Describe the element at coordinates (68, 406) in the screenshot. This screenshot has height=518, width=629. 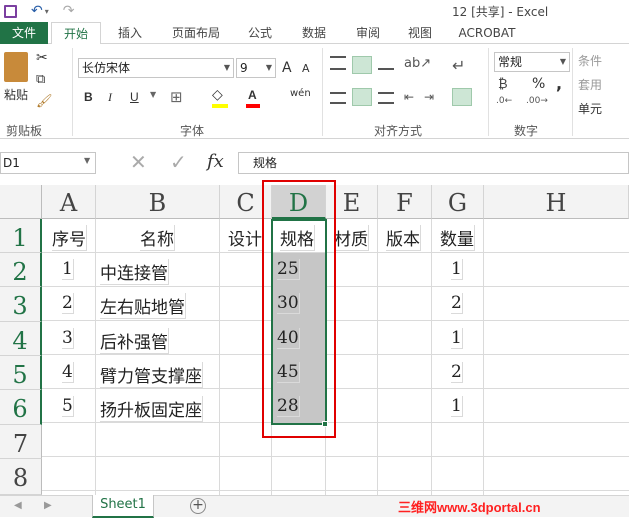
I see `cell-a6: 5` at that location.